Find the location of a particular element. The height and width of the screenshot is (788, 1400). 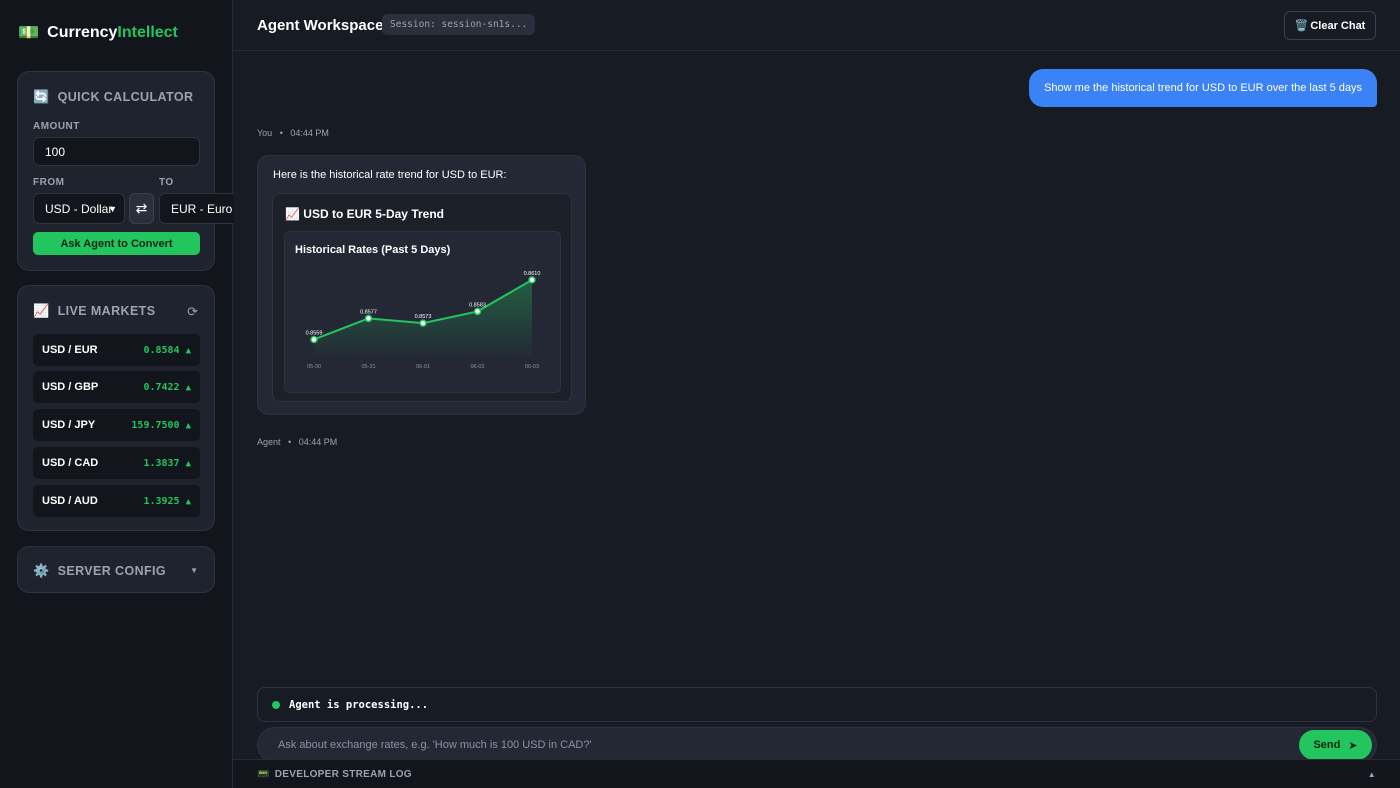

live-markets-title: 📈 LIVE MARKETS is located at coordinates (94, 311).